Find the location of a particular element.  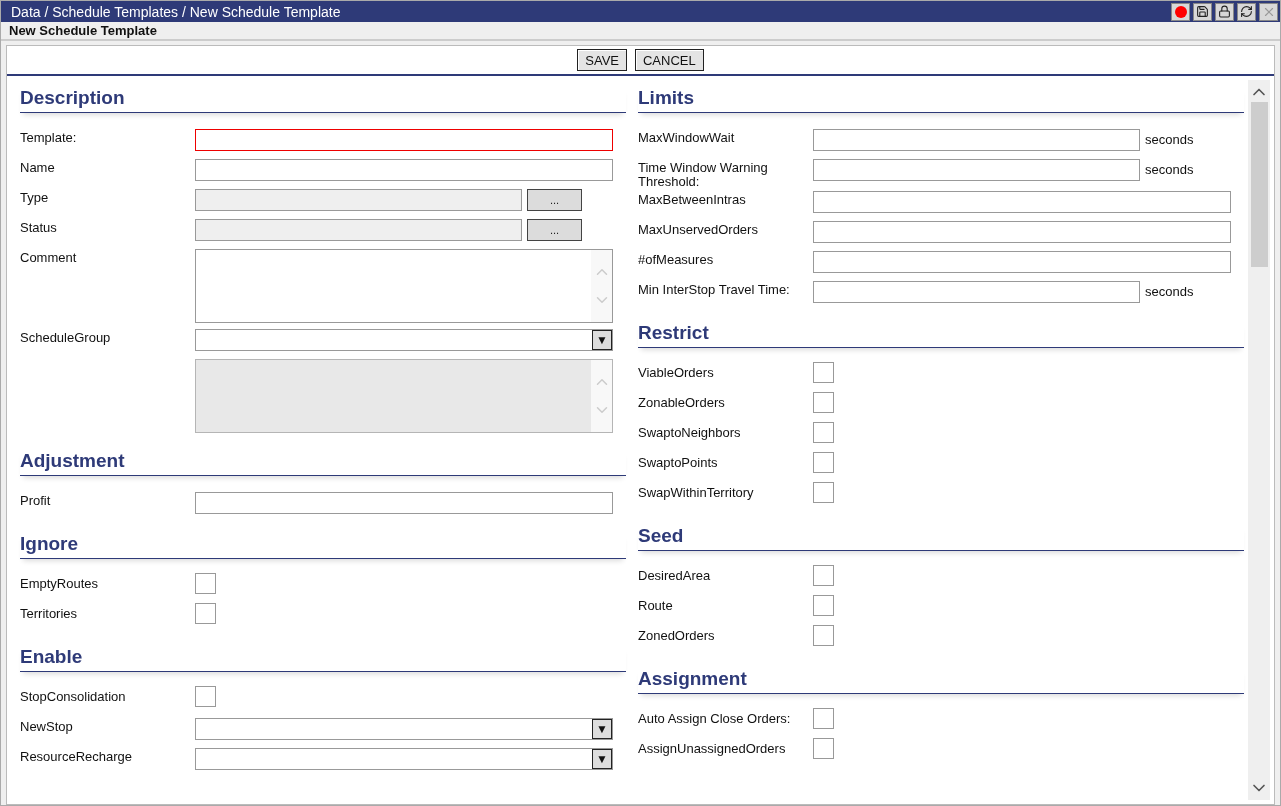

field-label: ResourceRecharge is located at coordinates (76, 757).